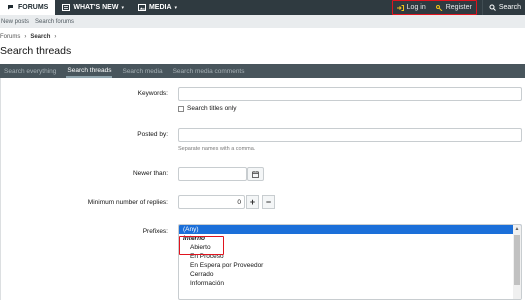 The height and width of the screenshot is (300, 525). What do you see at coordinates (141, 7) in the screenshot?
I see `image-icon` at bounding box center [141, 7].